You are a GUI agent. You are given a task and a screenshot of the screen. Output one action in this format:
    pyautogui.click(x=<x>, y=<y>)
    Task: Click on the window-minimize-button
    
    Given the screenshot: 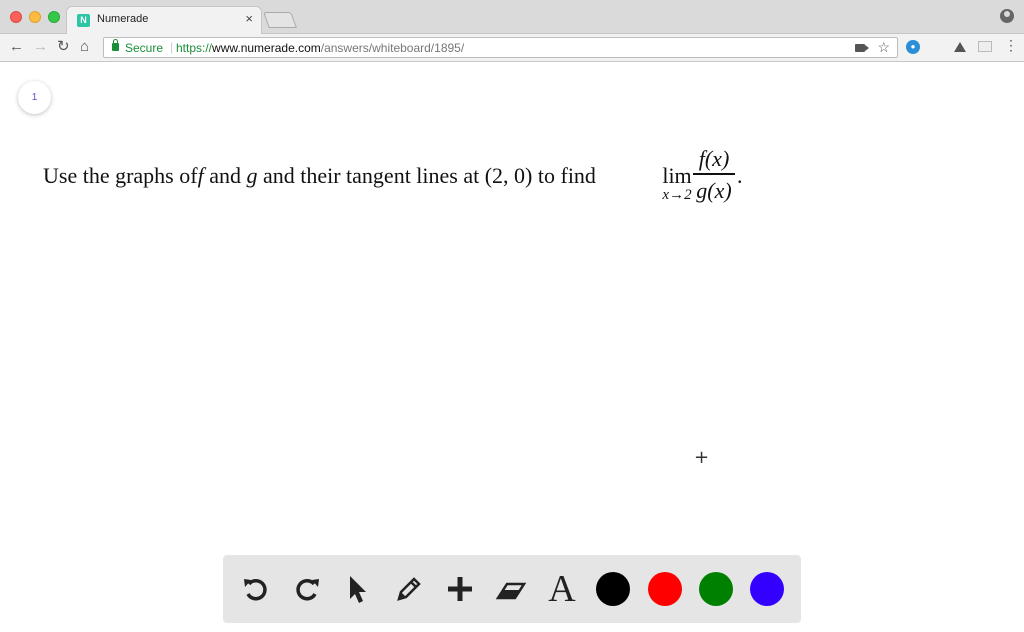 What is the action you would take?
    pyautogui.click(x=35, y=17)
    